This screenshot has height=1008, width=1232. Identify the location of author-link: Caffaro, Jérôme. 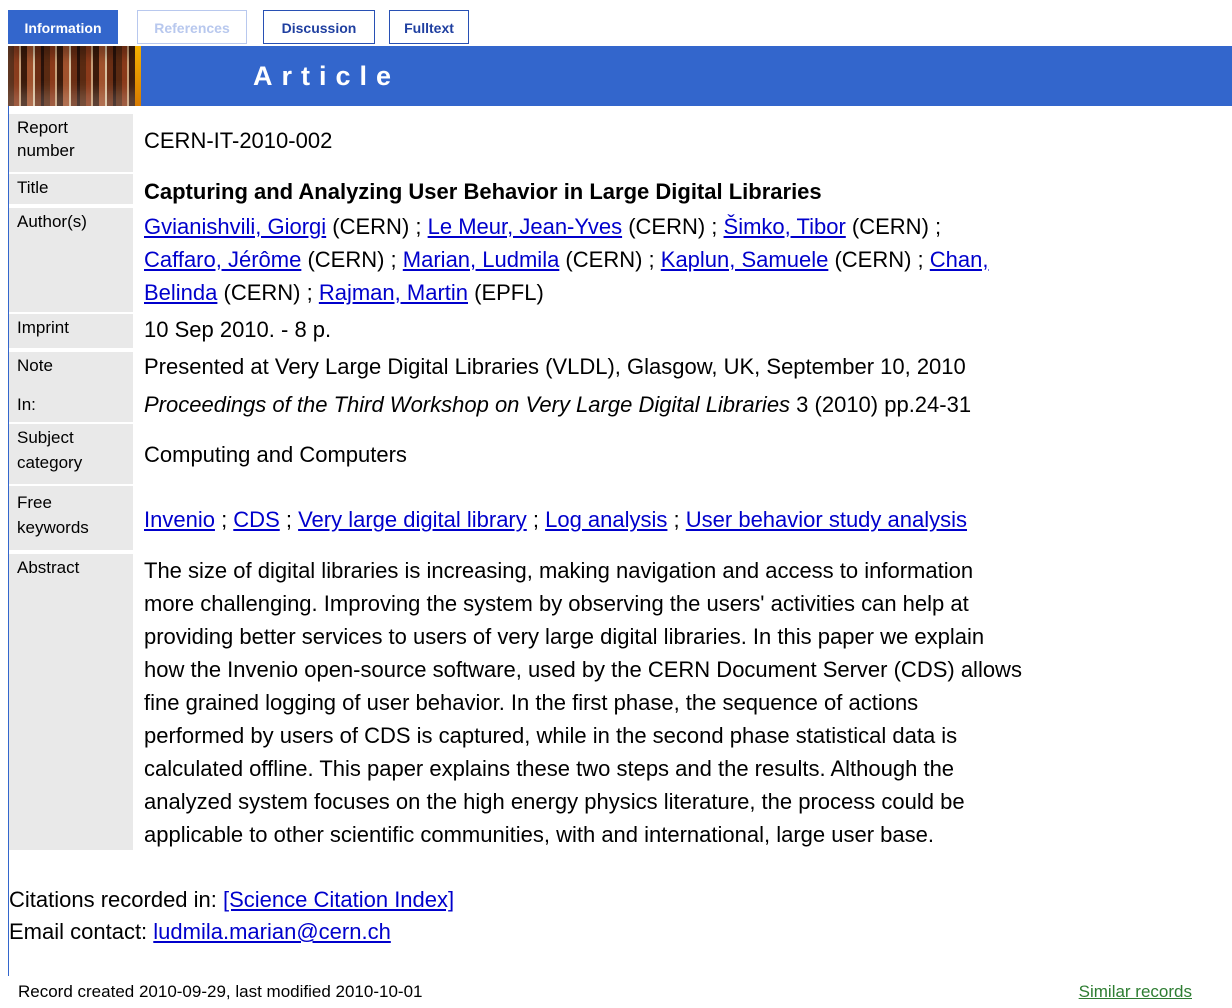
(222, 259).